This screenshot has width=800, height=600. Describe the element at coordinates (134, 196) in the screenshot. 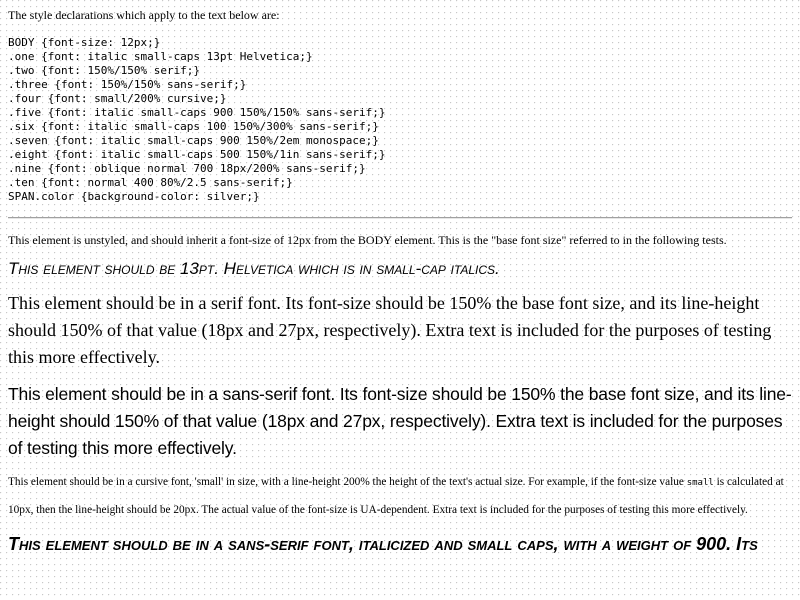

I see `css-rule: SPAN.color {background-color: silver;}` at that location.